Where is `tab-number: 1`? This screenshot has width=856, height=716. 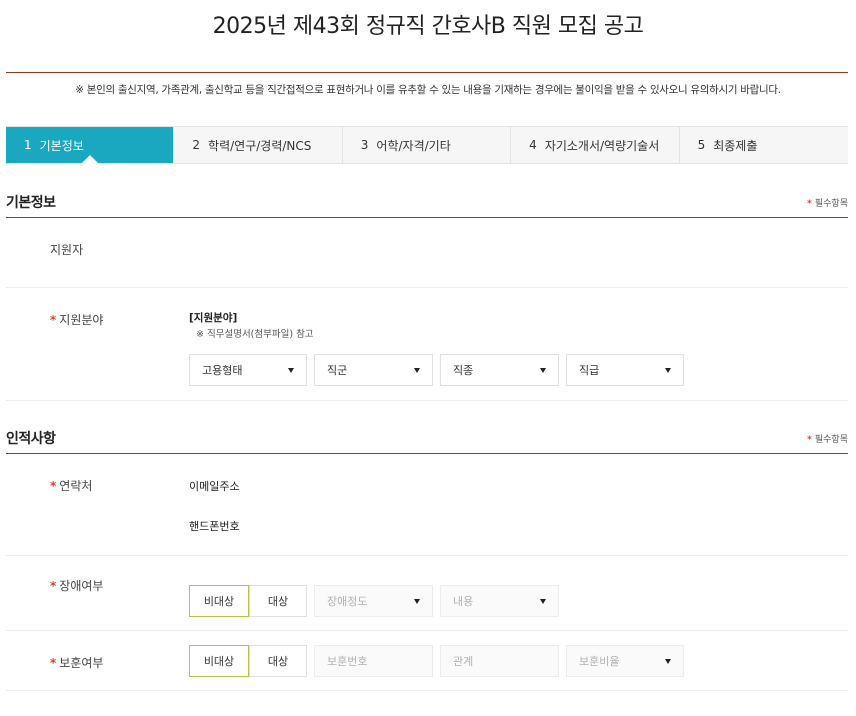 tab-number: 1 is located at coordinates (28, 145).